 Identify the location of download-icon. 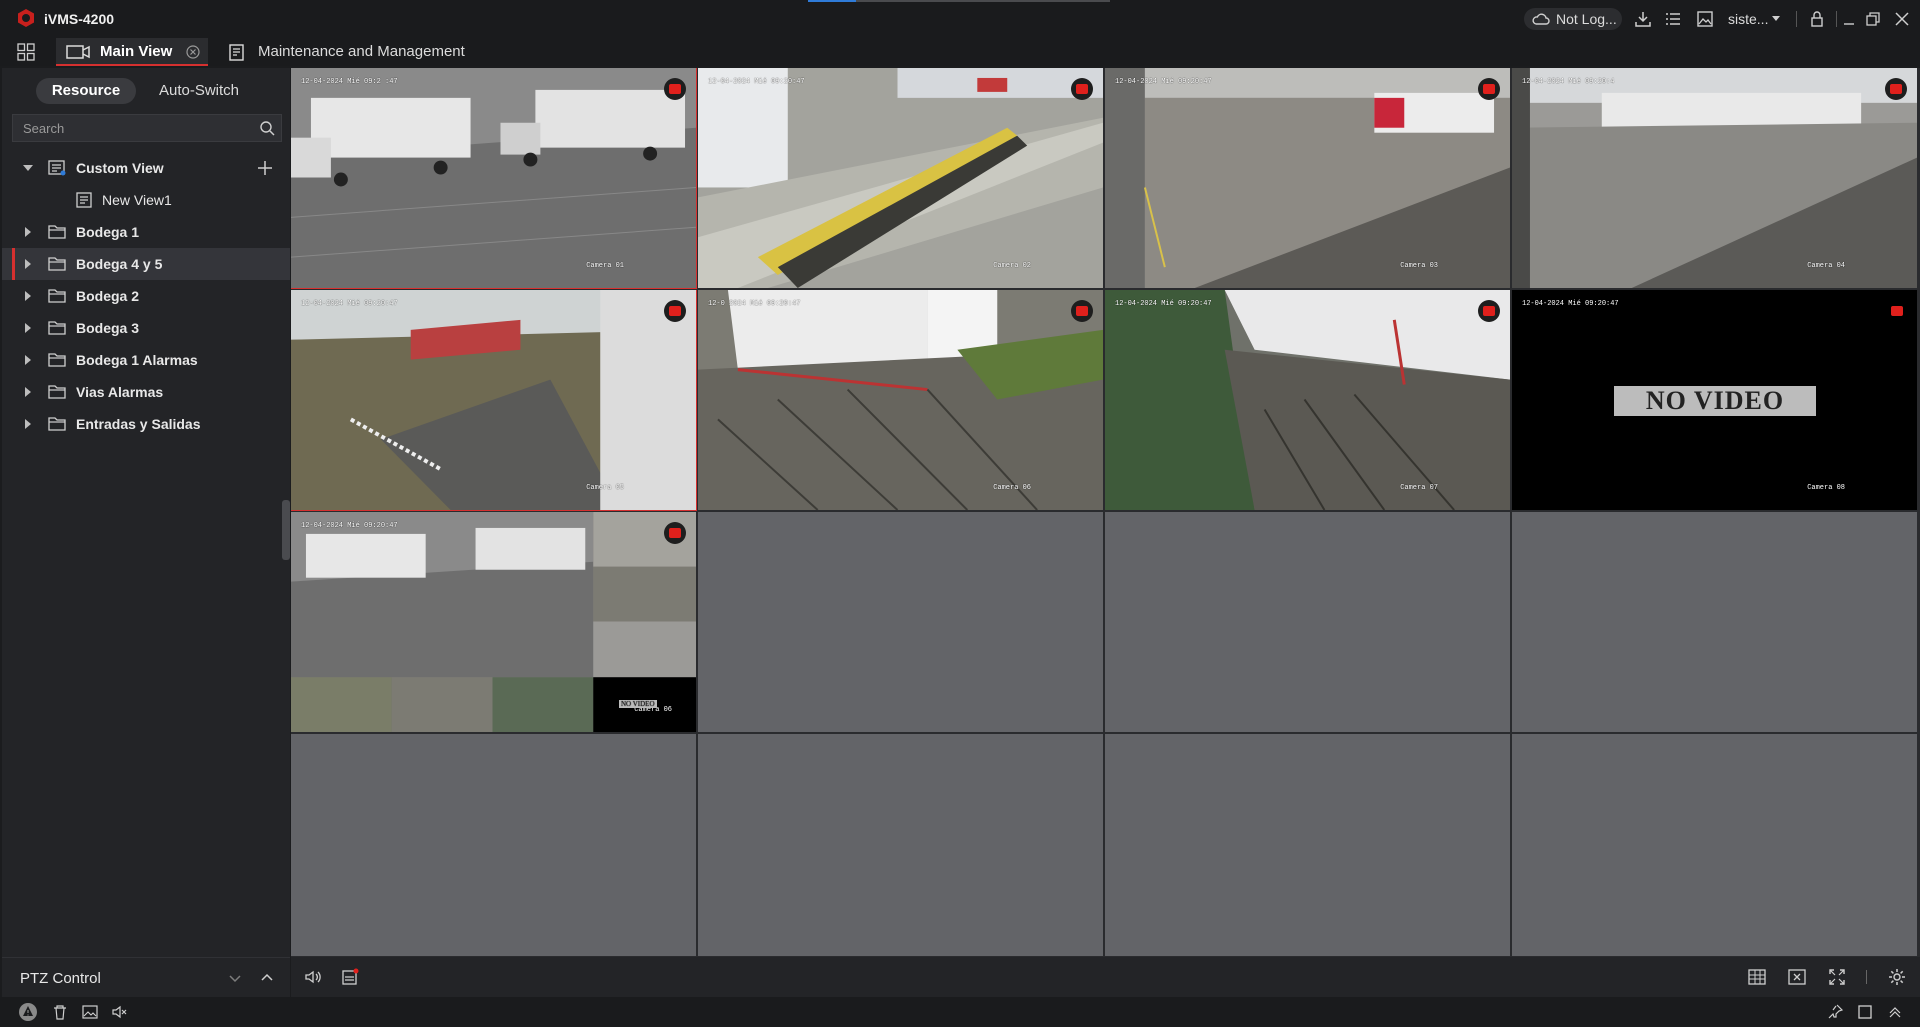
(1643, 19).